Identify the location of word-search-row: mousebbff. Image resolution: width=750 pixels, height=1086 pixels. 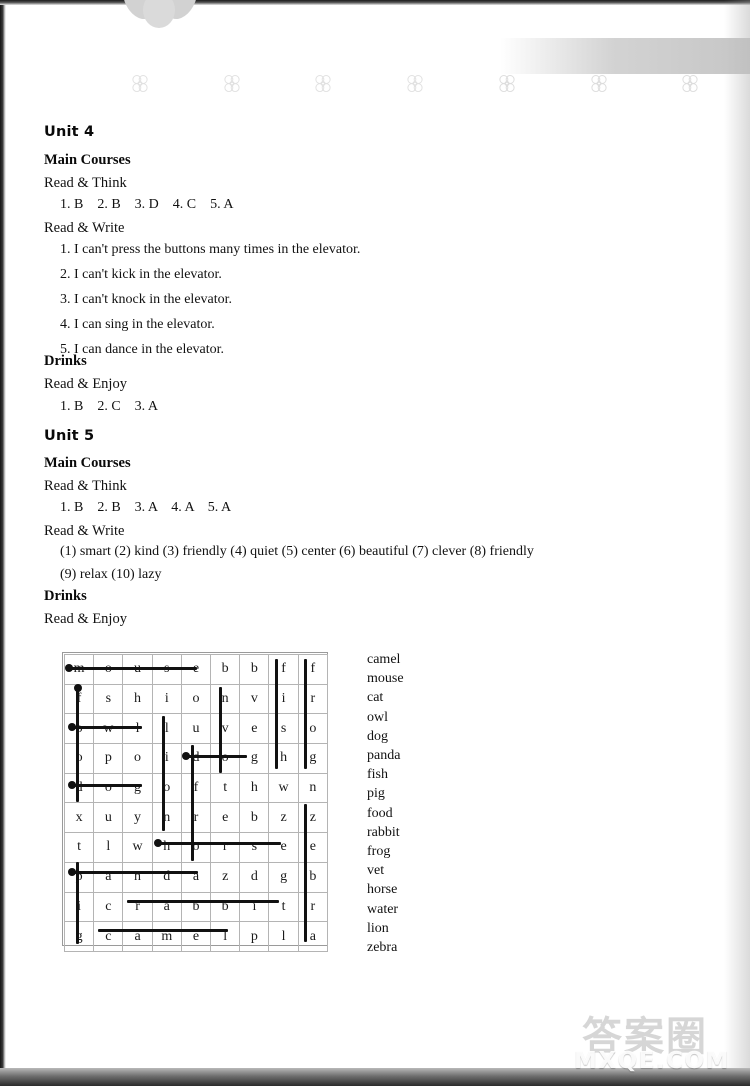
(196, 669).